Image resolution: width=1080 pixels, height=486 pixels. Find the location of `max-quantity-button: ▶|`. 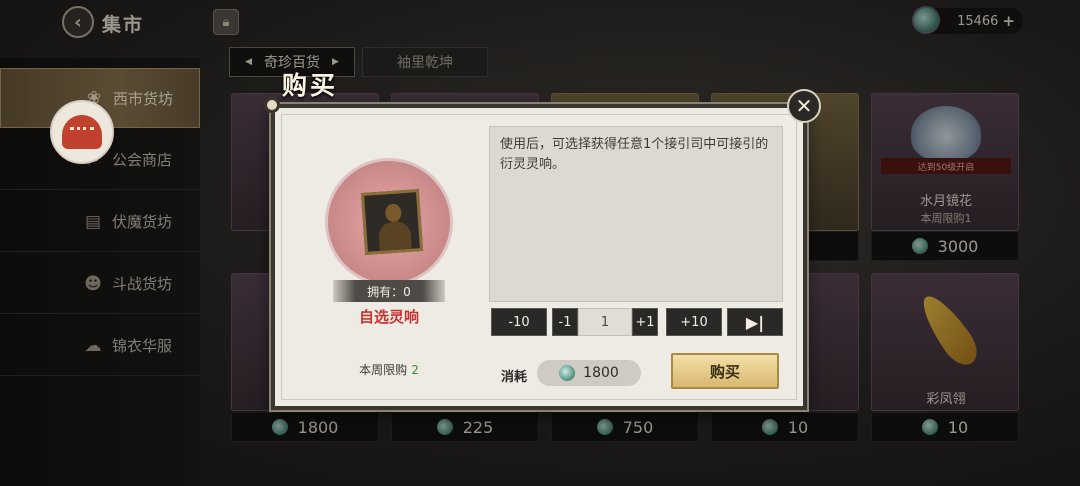

max-quantity-button: ▶| is located at coordinates (755, 322).